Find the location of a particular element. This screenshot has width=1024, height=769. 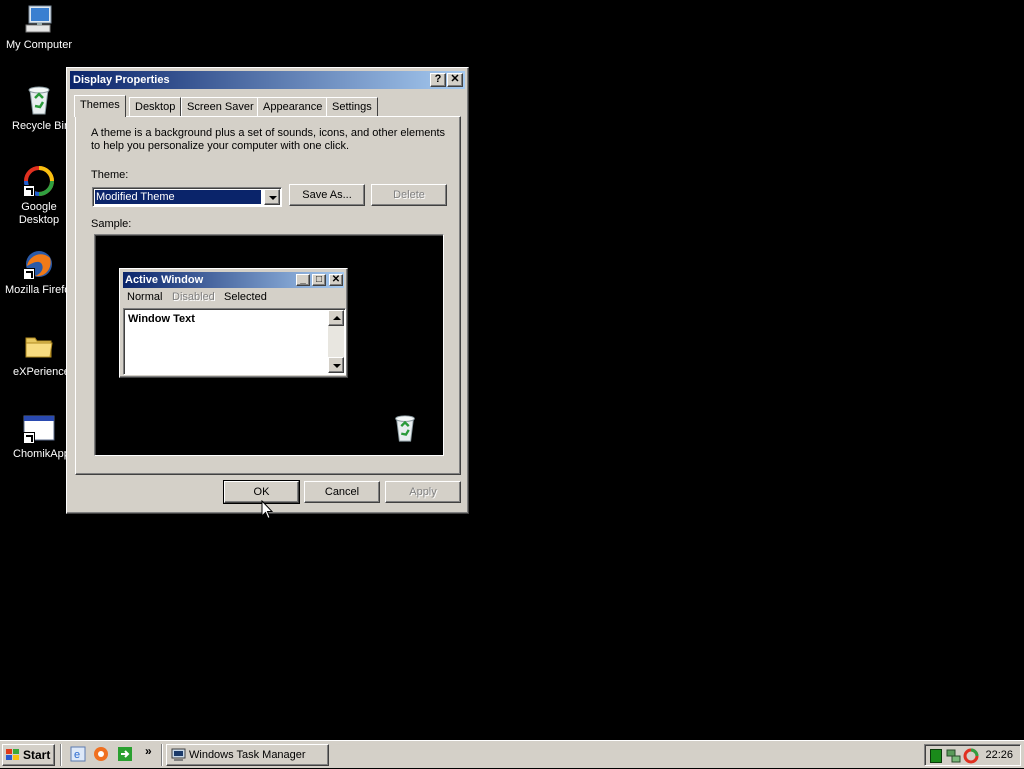

clock: 22:26 is located at coordinates (999, 755).